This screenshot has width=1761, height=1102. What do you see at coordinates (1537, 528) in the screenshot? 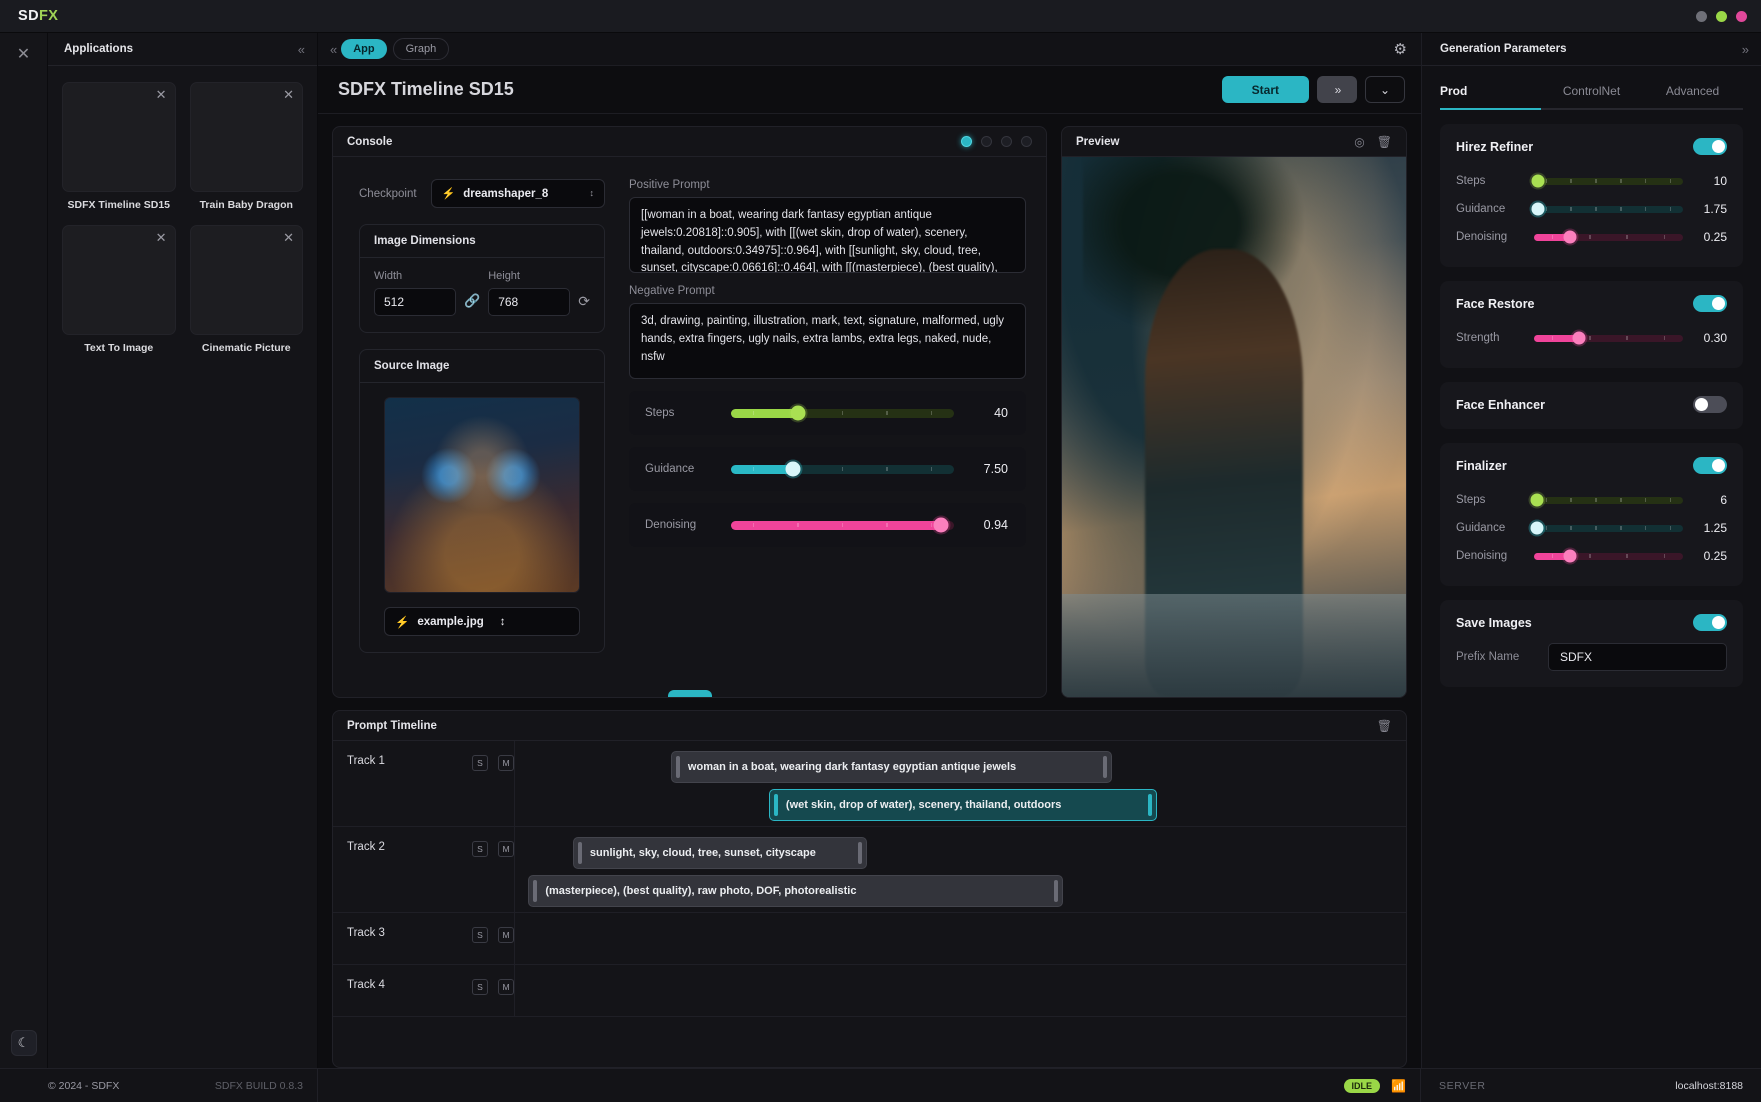
I see `finalizer-guidance-knob` at bounding box center [1537, 528].